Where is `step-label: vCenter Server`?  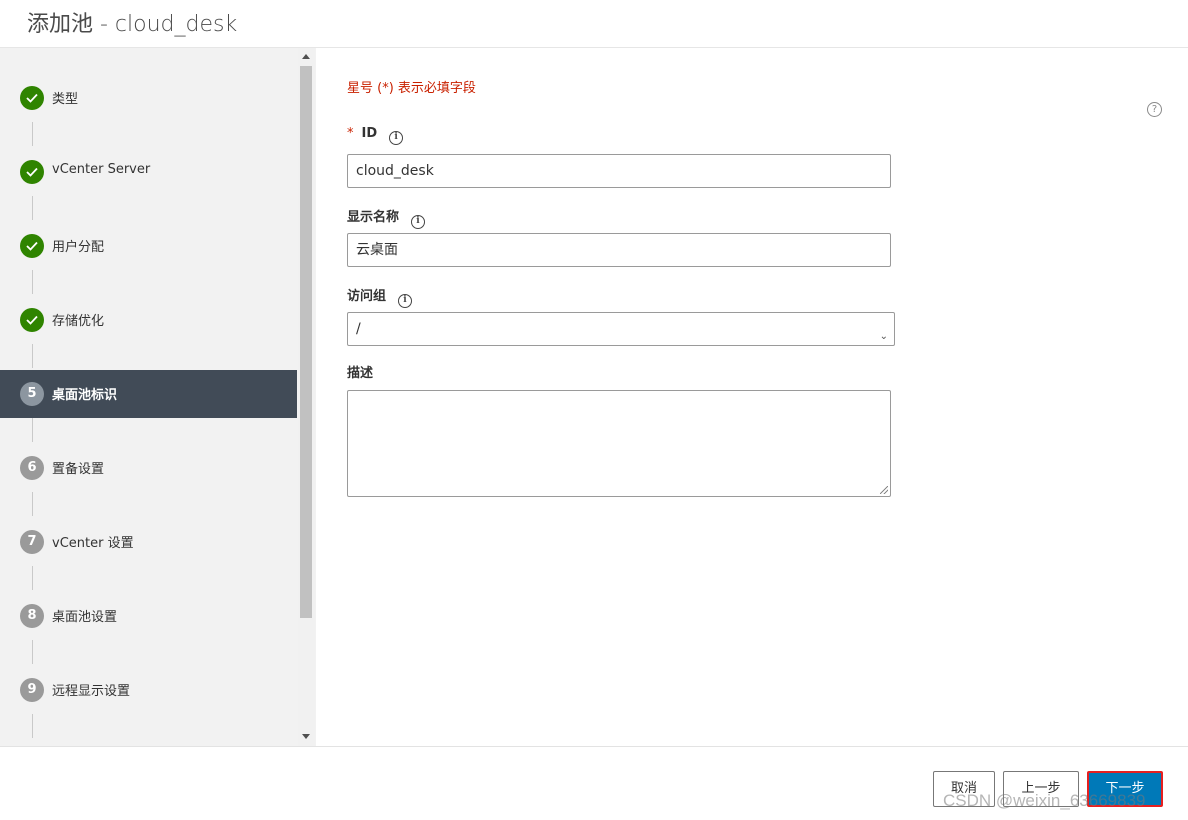 step-label: vCenter Server is located at coordinates (101, 169).